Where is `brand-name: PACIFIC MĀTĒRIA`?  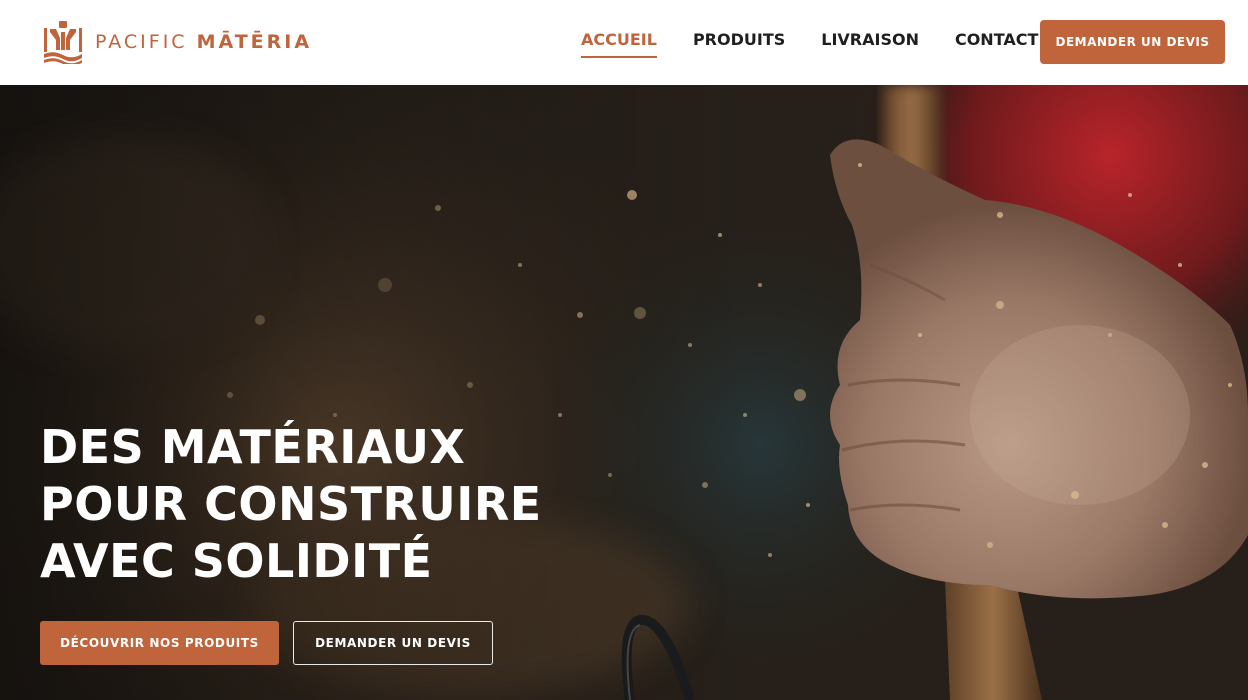
brand-name: PACIFIC MĀTĒRIA is located at coordinates (203, 42).